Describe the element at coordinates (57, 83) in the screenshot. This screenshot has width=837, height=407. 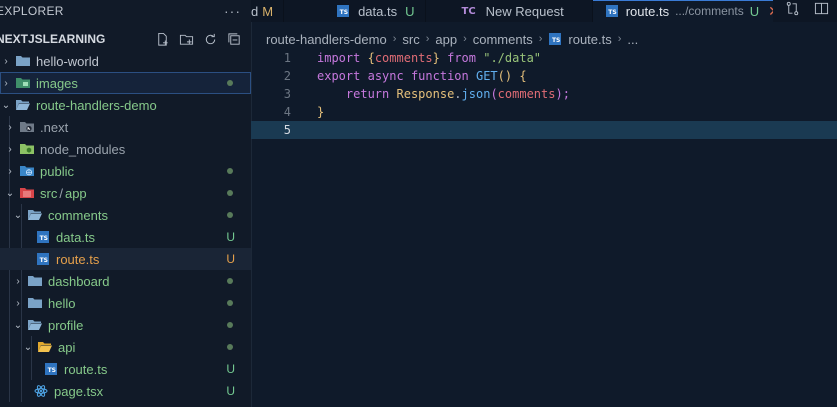
I see `tree-item-label: images` at that location.